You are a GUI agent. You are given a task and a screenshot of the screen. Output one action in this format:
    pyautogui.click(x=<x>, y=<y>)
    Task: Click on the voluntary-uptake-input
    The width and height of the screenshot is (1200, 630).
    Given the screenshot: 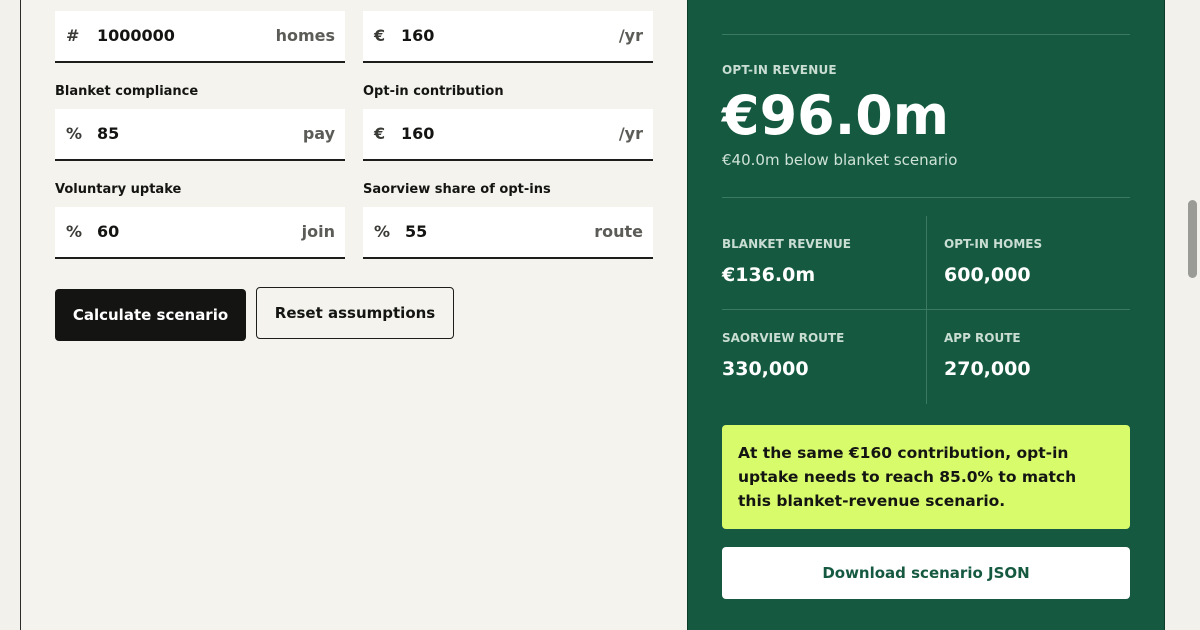 What is the action you would take?
    pyautogui.click(x=182, y=231)
    